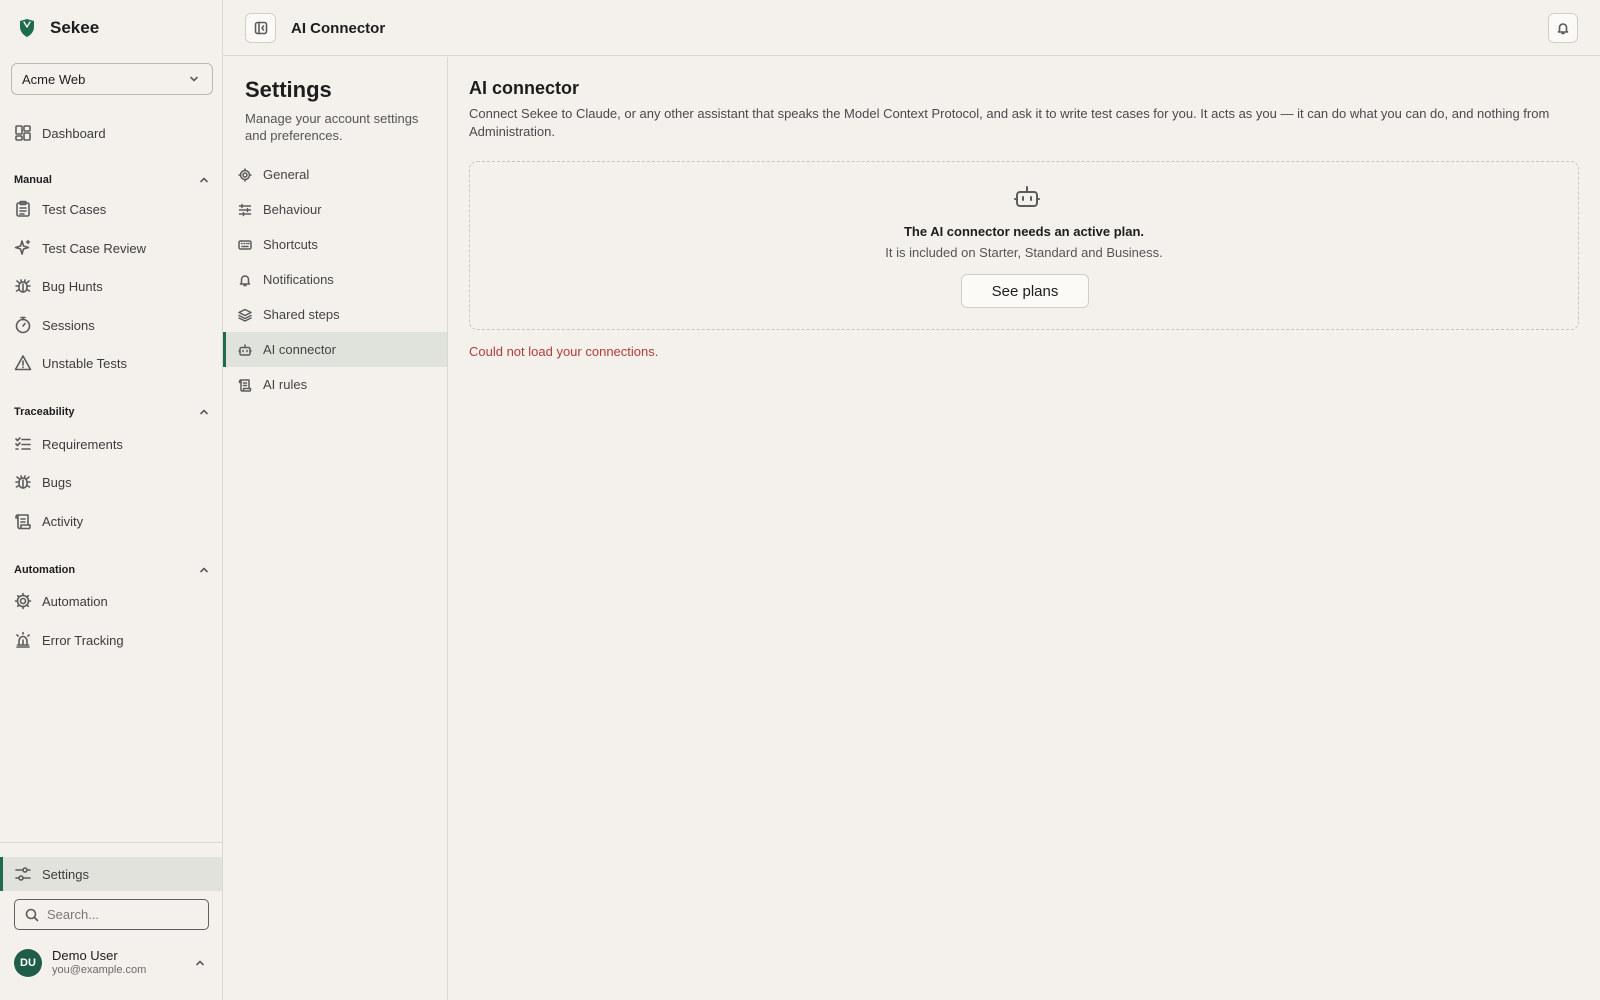 Image resolution: width=1600 pixels, height=1000 pixels. Describe the element at coordinates (288, 89) in the screenshot. I see `settings-title: Settings` at that location.